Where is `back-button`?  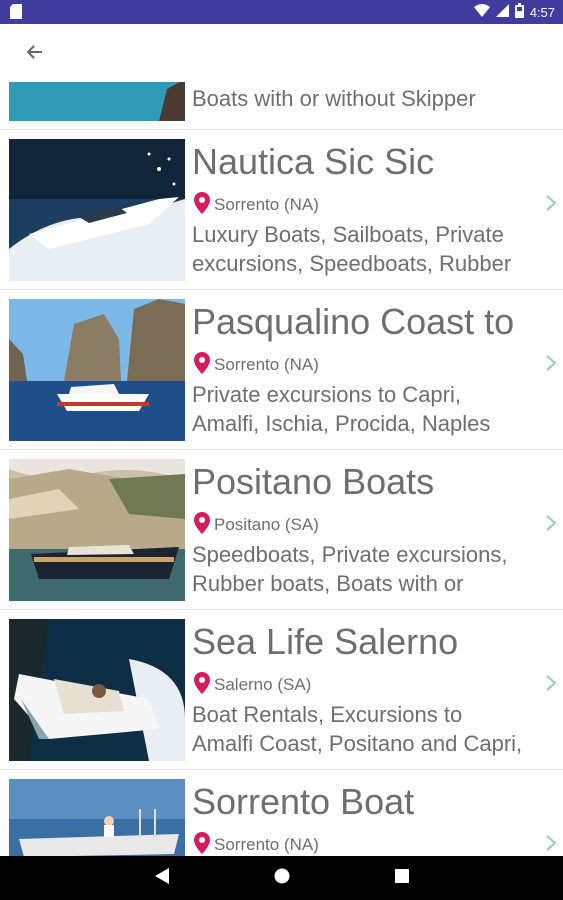
back-button is located at coordinates (34, 54).